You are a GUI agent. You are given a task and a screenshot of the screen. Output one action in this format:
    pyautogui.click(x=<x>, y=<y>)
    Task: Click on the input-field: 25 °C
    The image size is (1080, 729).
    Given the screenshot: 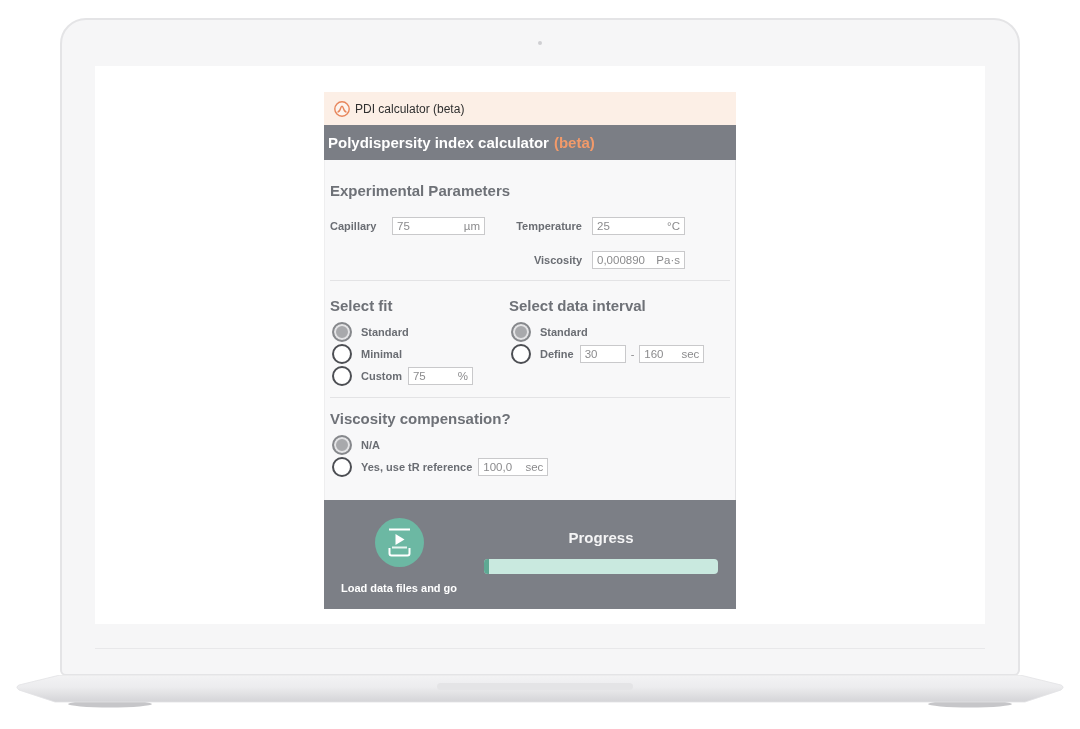 What is the action you would take?
    pyautogui.click(x=638, y=226)
    